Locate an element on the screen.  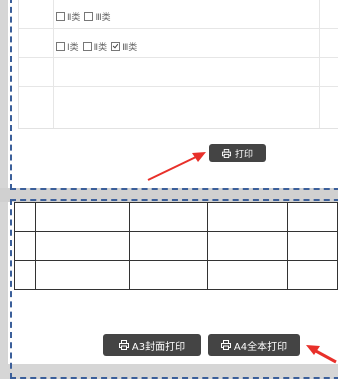
a3-cover-print-button: A3封面打印 is located at coordinates (152, 345).